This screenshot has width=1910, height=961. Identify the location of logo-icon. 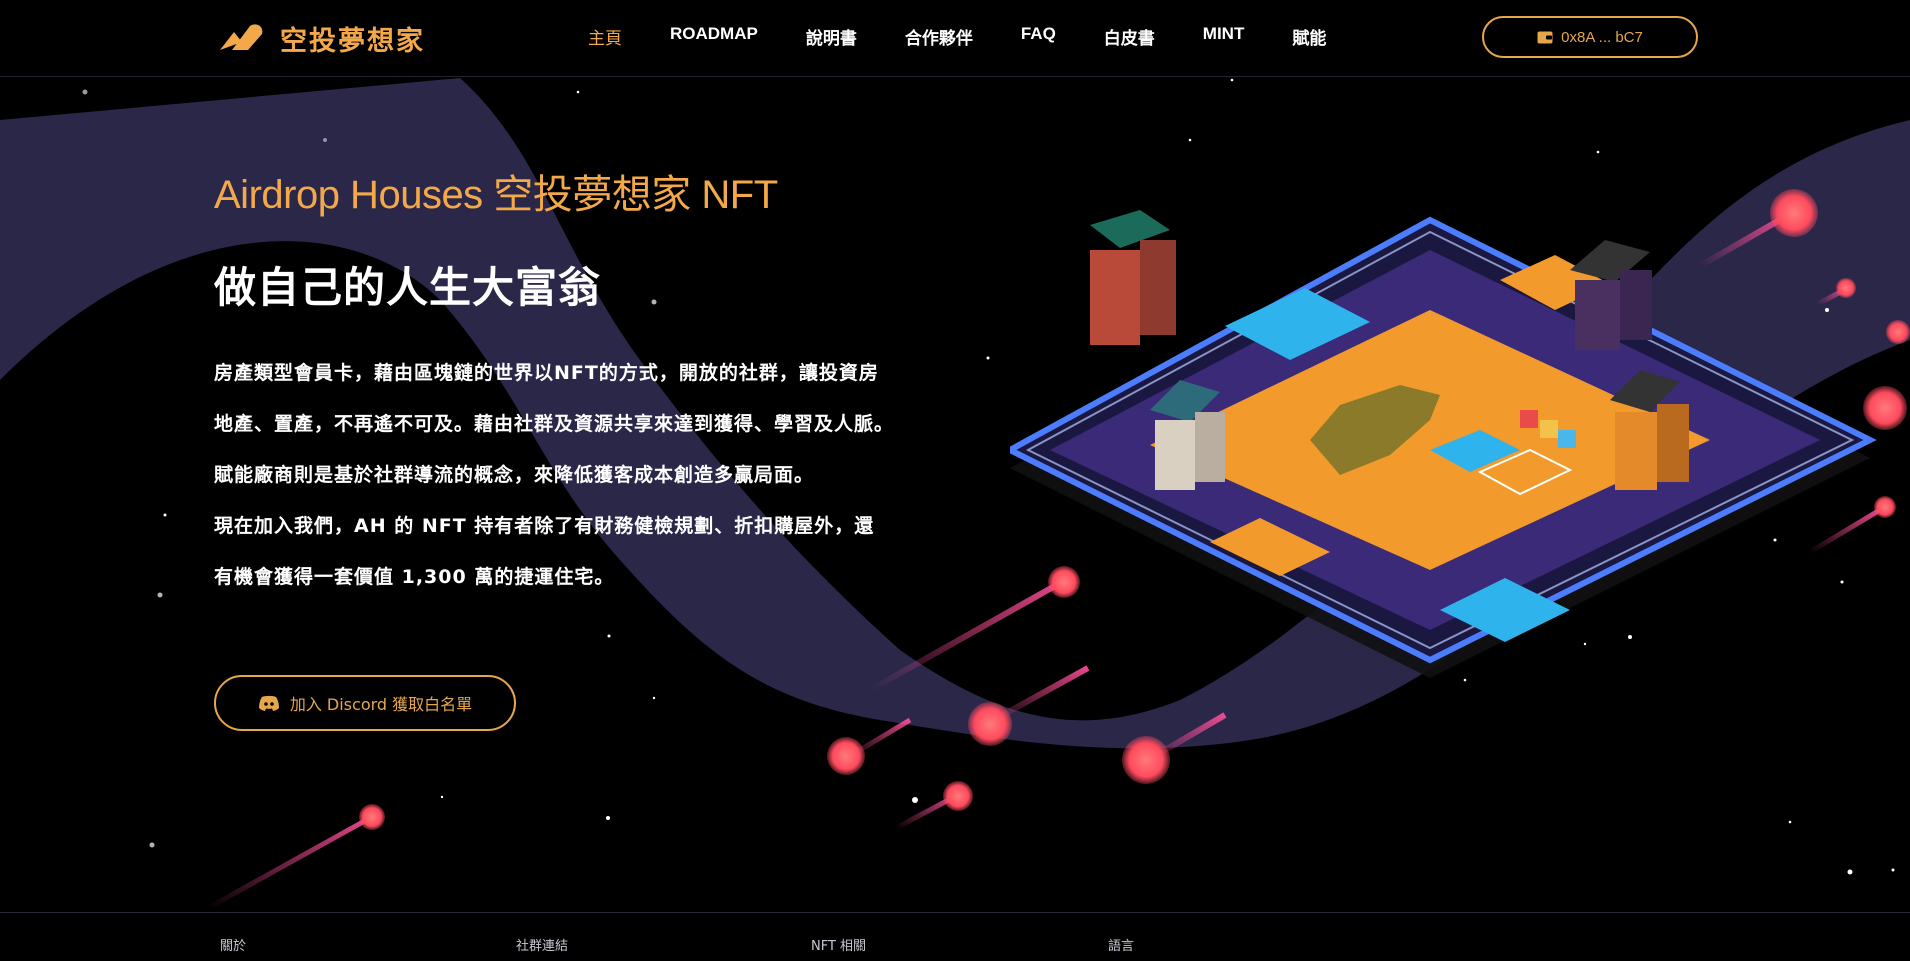
(241, 37).